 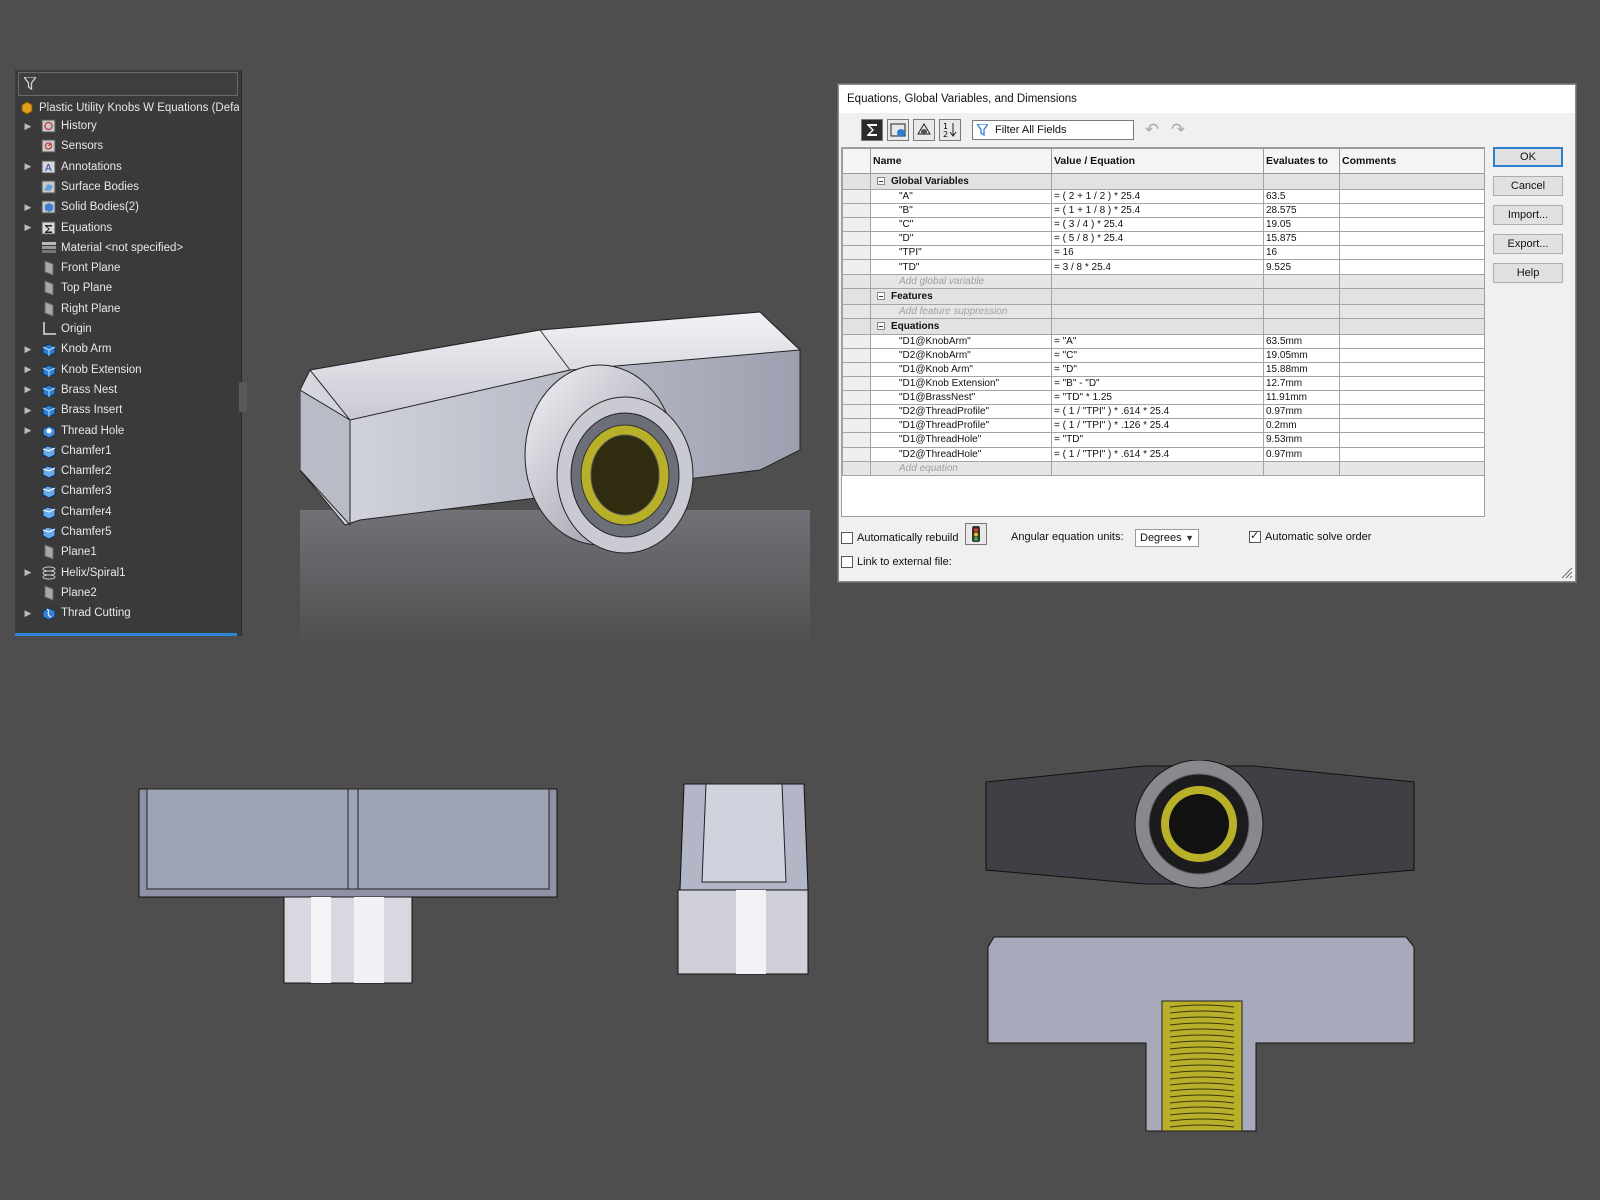 What do you see at coordinates (243, 397) in the screenshot?
I see `panel-resize-handle` at bounding box center [243, 397].